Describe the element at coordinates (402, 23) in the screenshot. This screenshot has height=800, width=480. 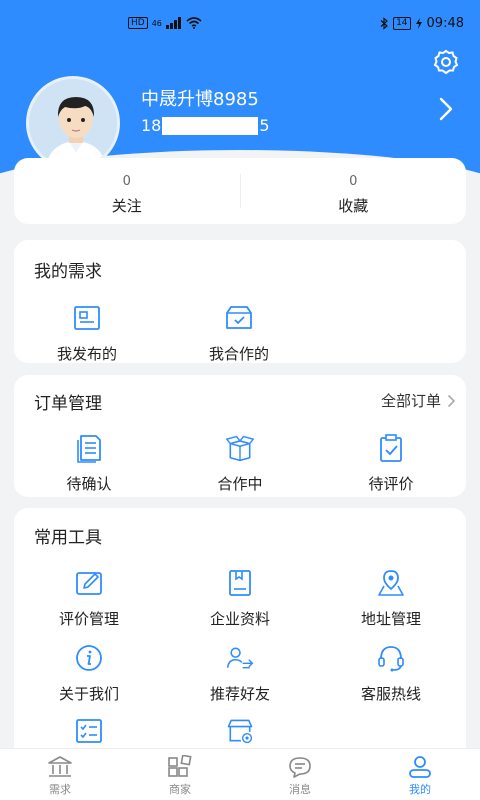
I see `battery-level: 14` at that location.